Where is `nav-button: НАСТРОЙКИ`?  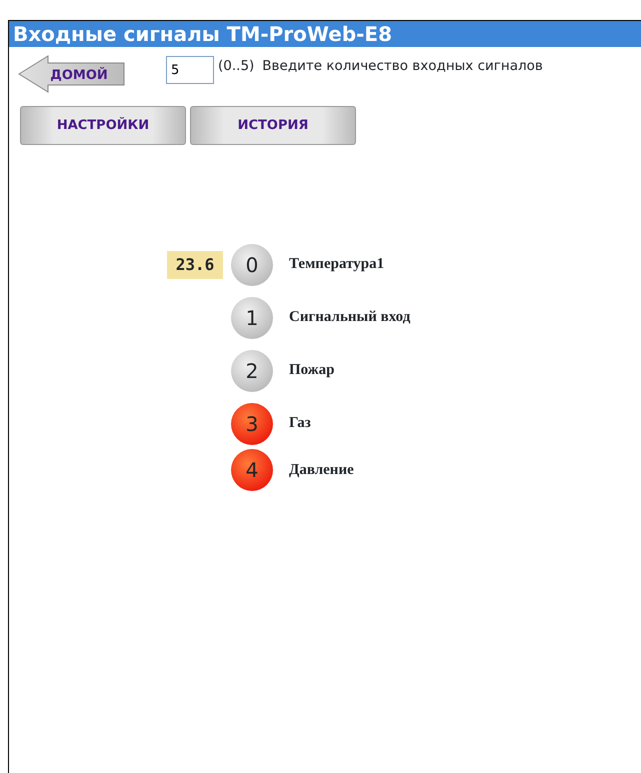 nav-button: НАСТРОЙКИ is located at coordinates (103, 125).